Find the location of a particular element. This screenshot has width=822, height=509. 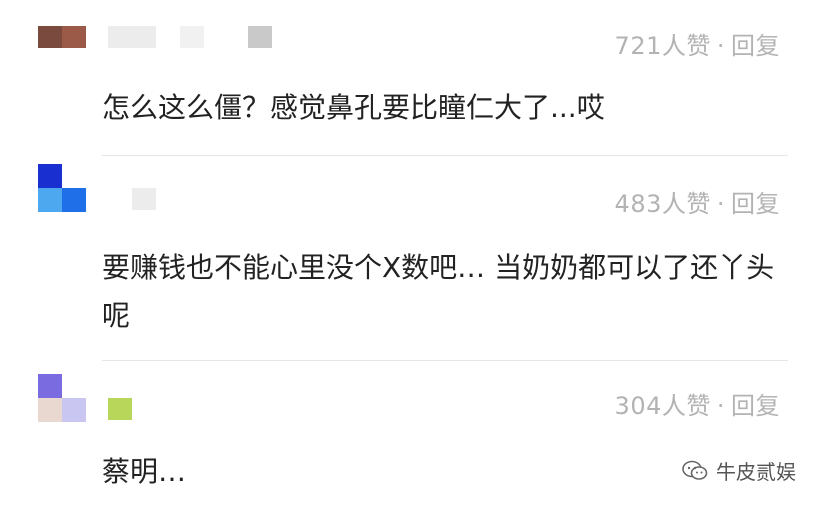

comment-meta: 483人赞 · 回复 is located at coordinates (697, 201).